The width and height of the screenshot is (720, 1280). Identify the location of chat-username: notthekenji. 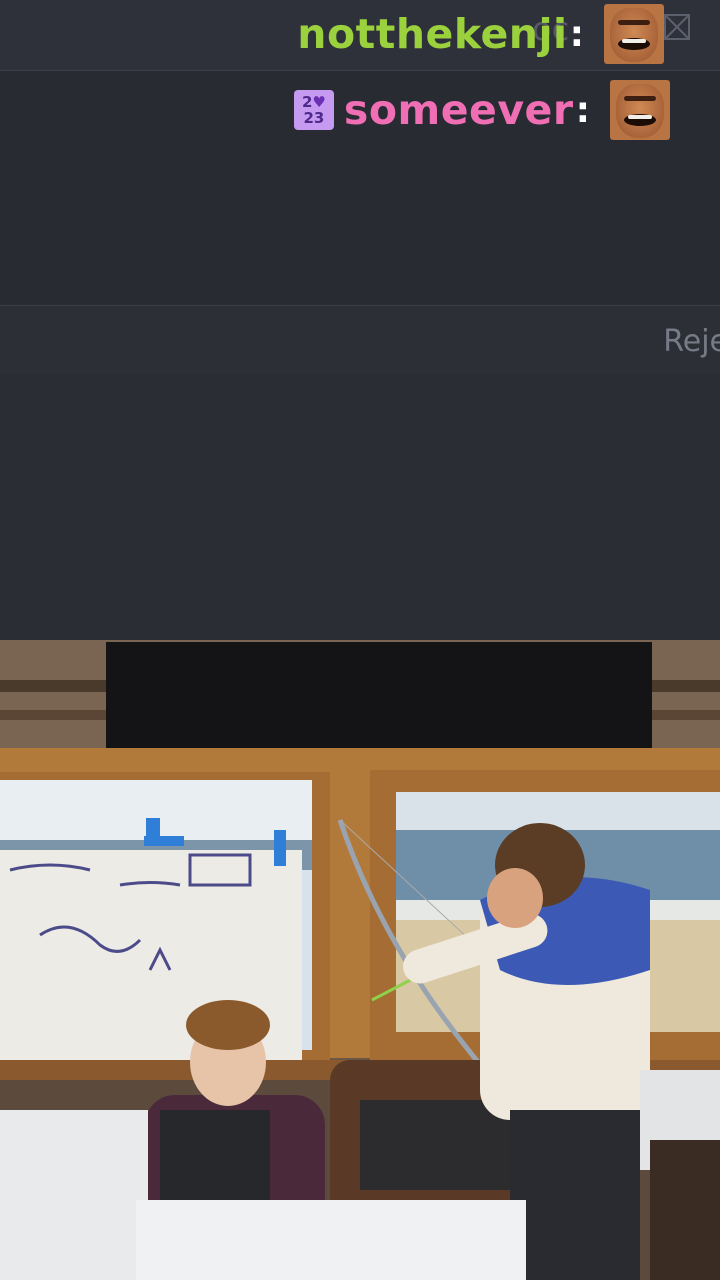
(432, 34).